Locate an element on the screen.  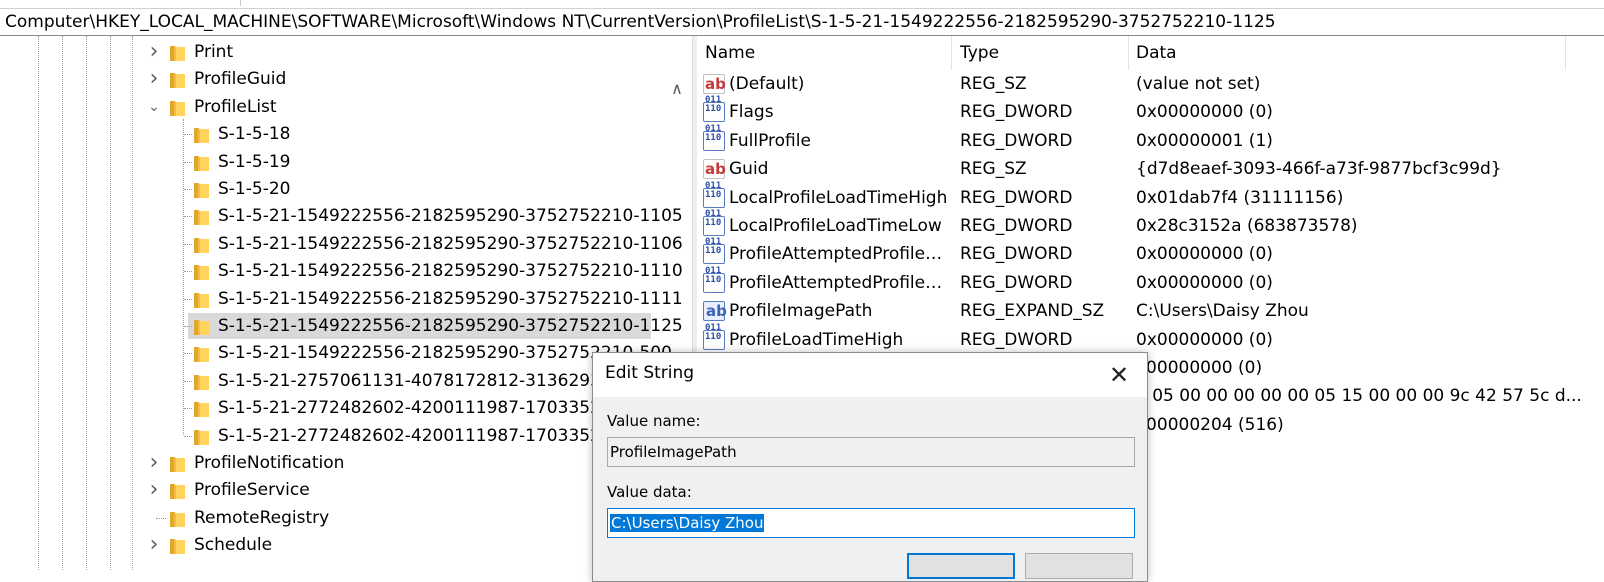
tree-item: ⌄ ProfileList is located at coordinates (345, 107).